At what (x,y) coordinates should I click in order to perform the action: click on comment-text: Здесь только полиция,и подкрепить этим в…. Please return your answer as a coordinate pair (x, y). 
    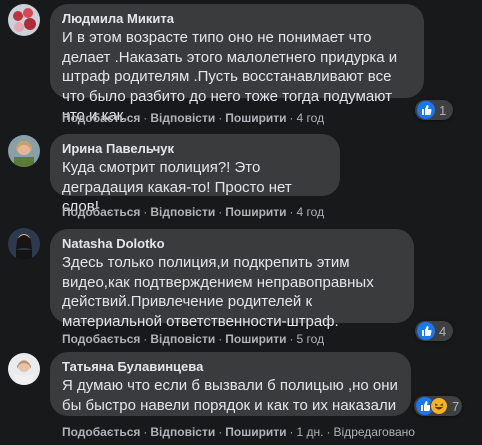
    Looking at the image, I should click on (218, 292).